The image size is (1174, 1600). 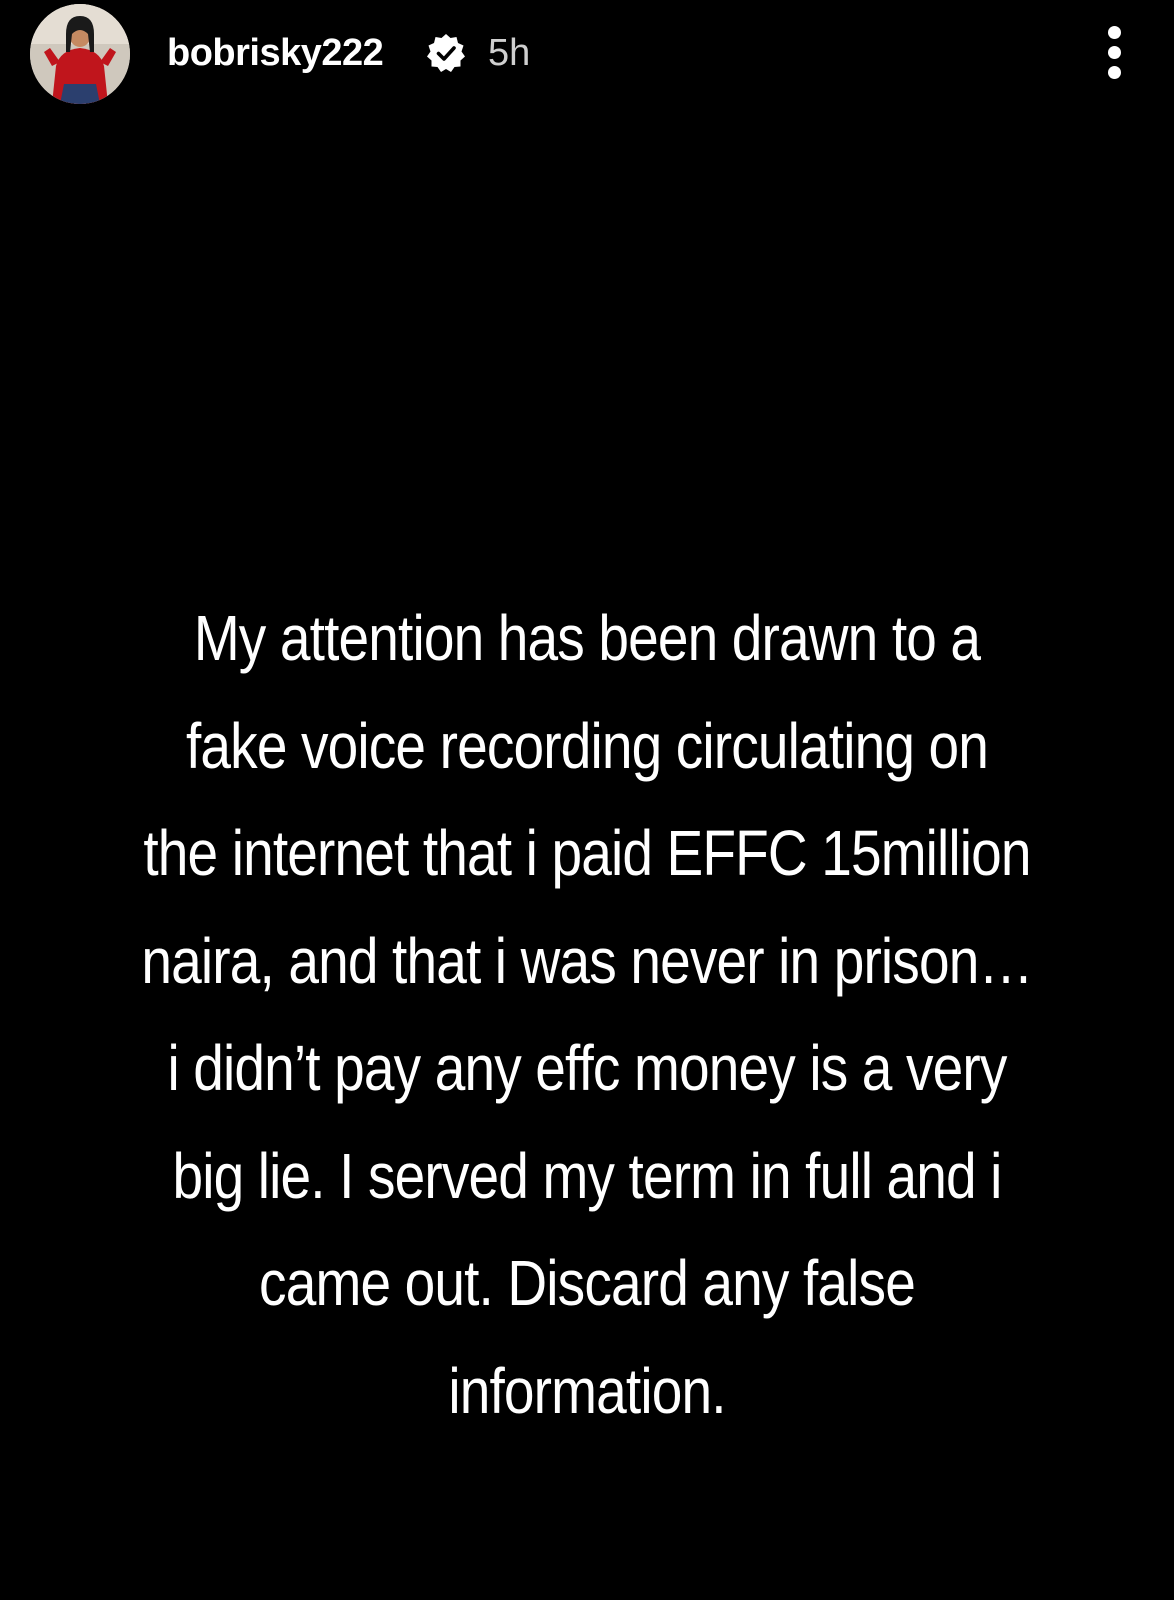 I want to click on more-options-icon, so click(x=1115, y=52).